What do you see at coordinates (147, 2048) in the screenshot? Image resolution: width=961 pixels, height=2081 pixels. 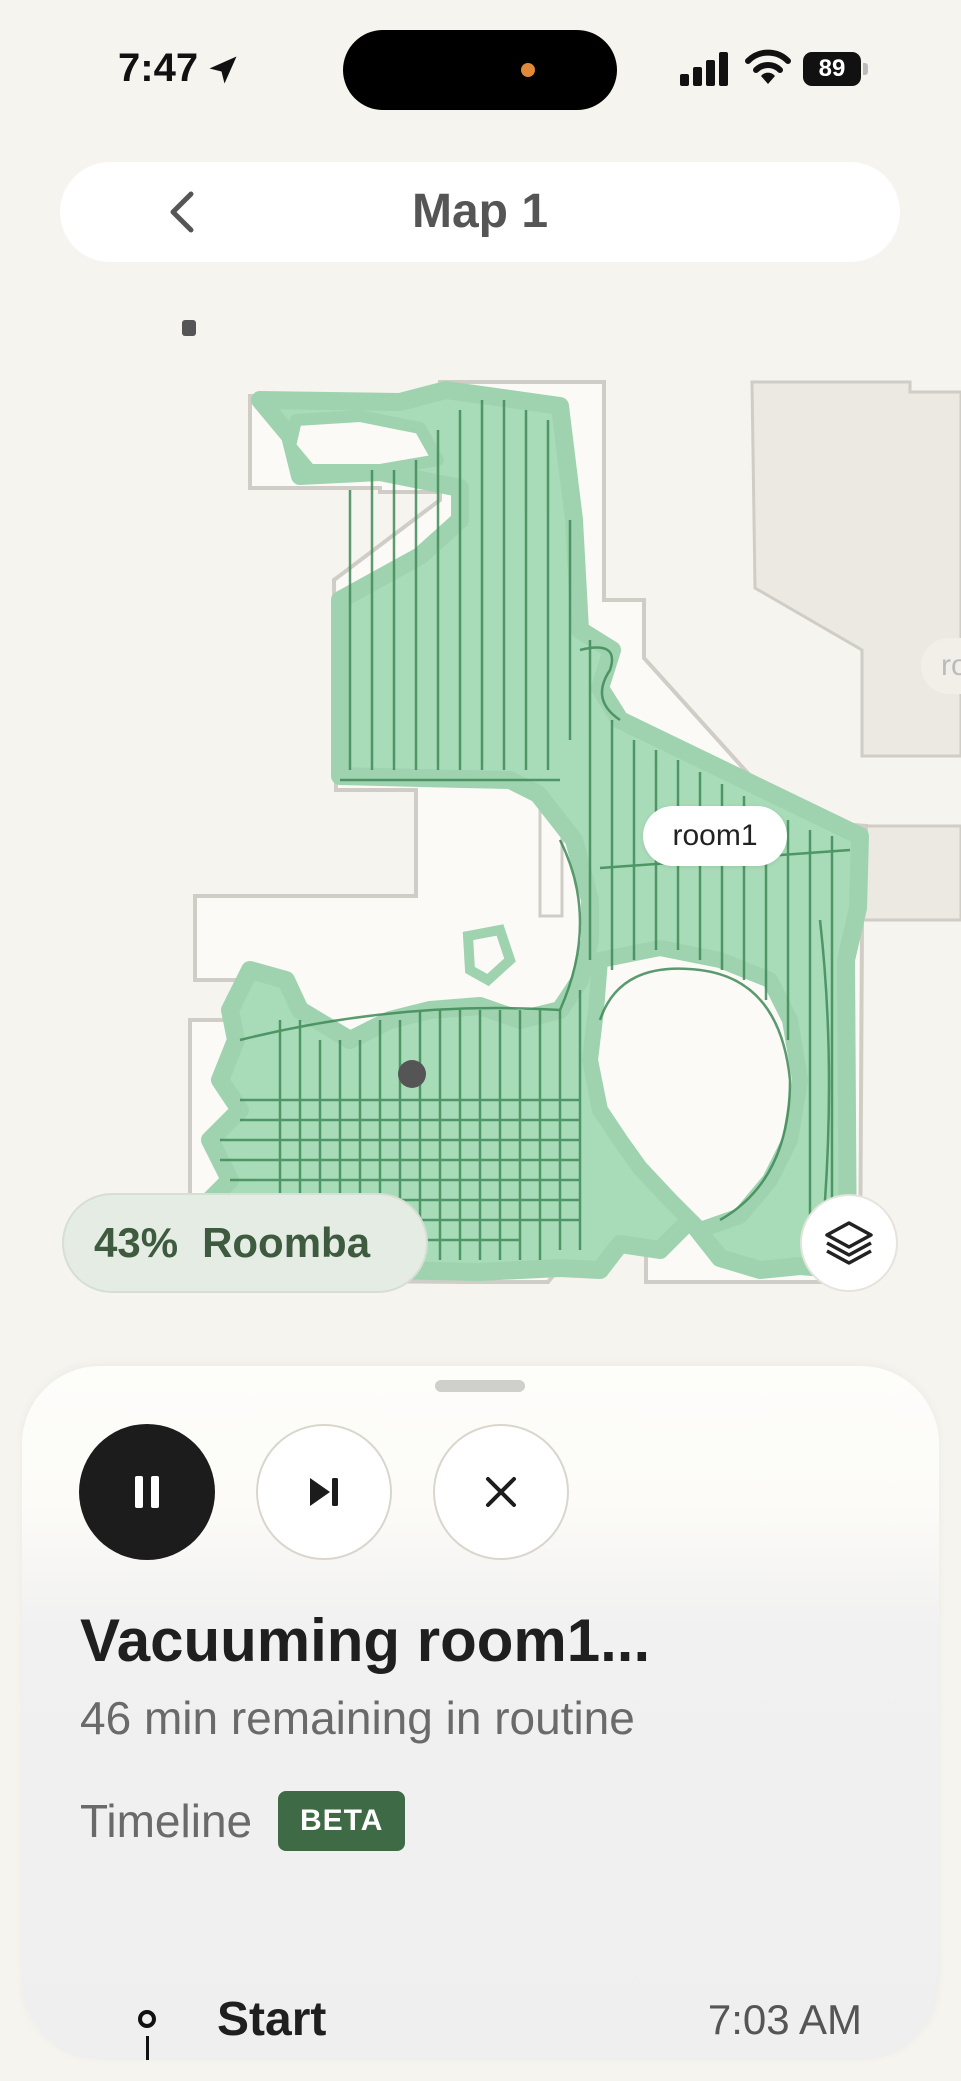 I see `timeline-connector` at bounding box center [147, 2048].